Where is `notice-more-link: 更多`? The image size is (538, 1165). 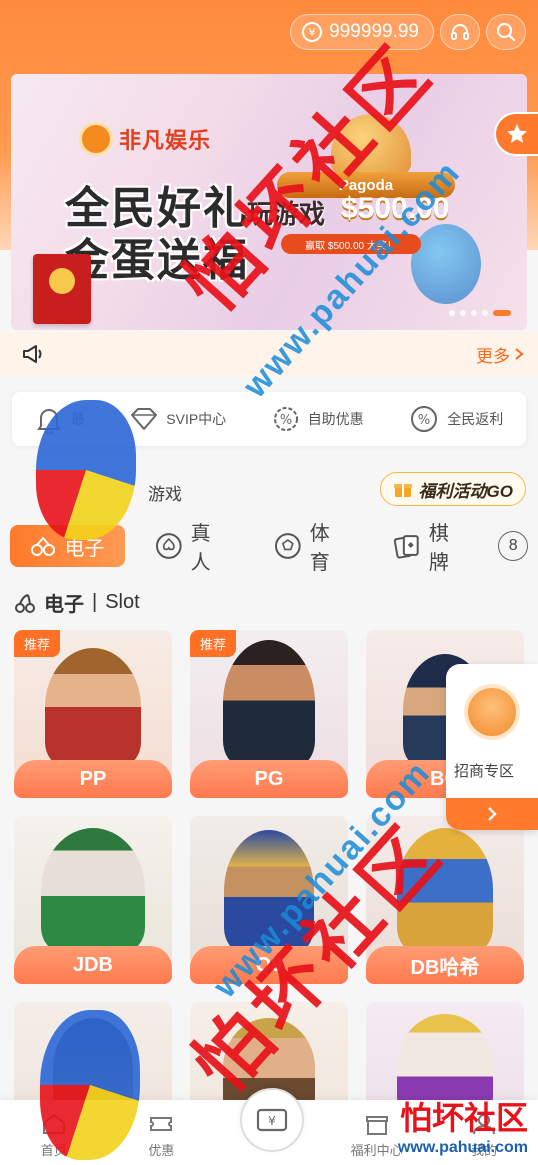 notice-more-link: 更多 is located at coordinates (500, 354).